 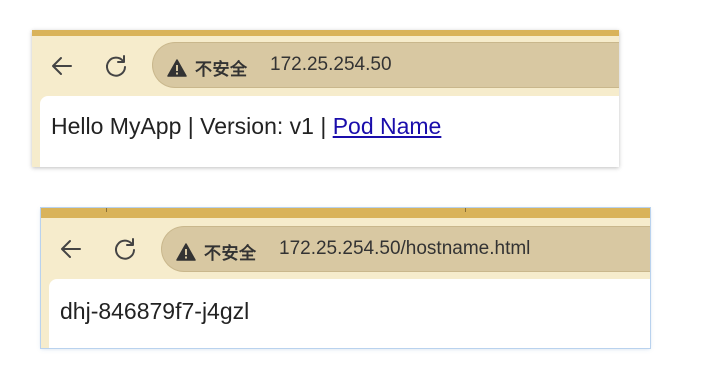 What do you see at coordinates (331, 65) in the screenshot?
I see `url-text: 172.25.254.50` at bounding box center [331, 65].